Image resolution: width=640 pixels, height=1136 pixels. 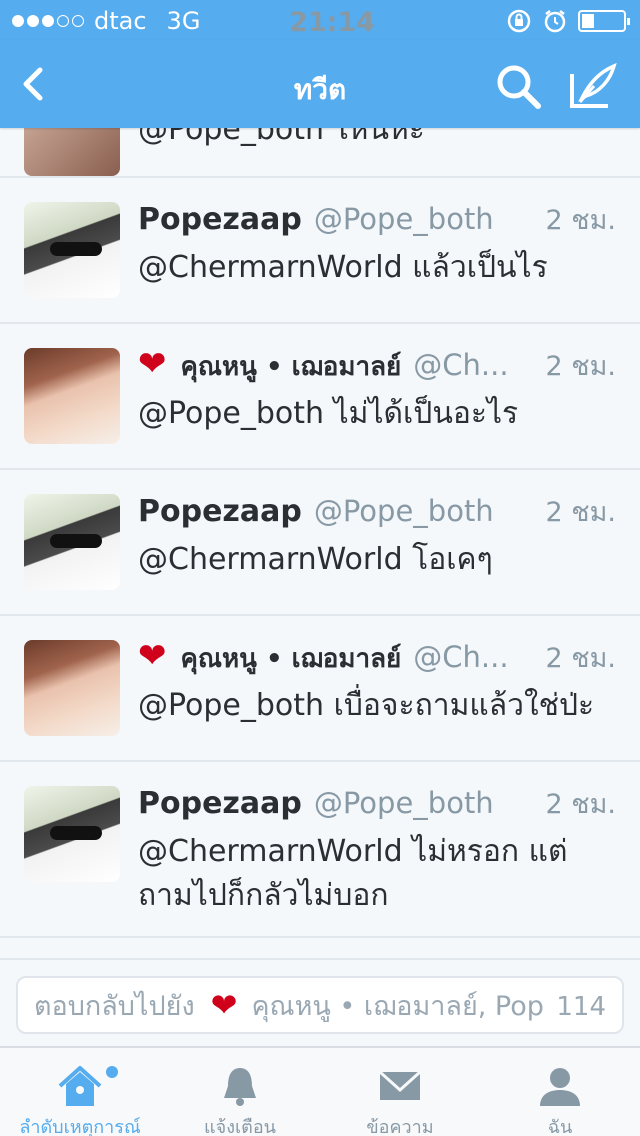 What do you see at coordinates (560, 1087) in the screenshot?
I see `person-icon` at bounding box center [560, 1087].